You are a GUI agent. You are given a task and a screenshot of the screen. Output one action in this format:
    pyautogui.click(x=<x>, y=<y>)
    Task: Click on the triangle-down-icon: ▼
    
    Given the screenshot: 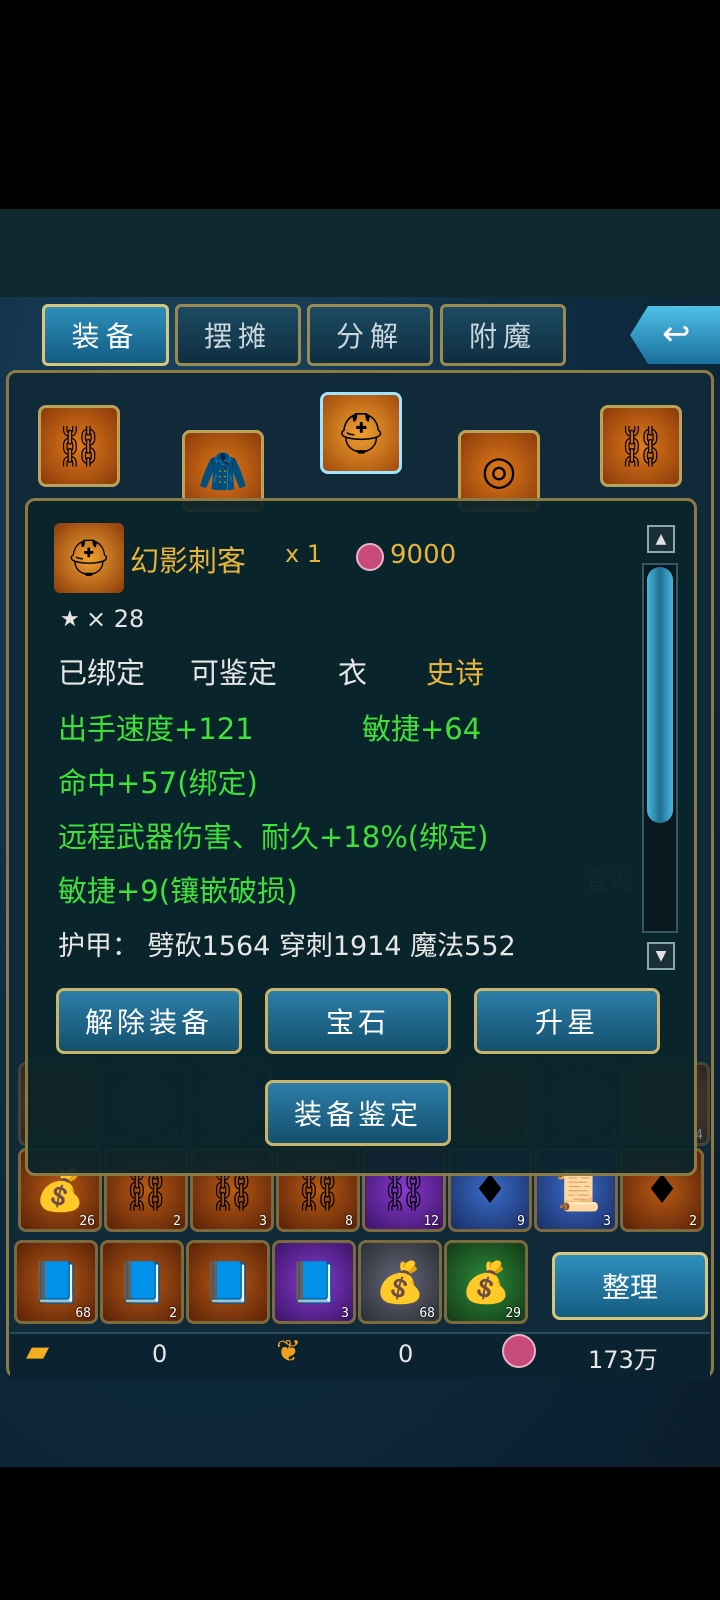 What is the action you would take?
    pyautogui.click(x=661, y=956)
    